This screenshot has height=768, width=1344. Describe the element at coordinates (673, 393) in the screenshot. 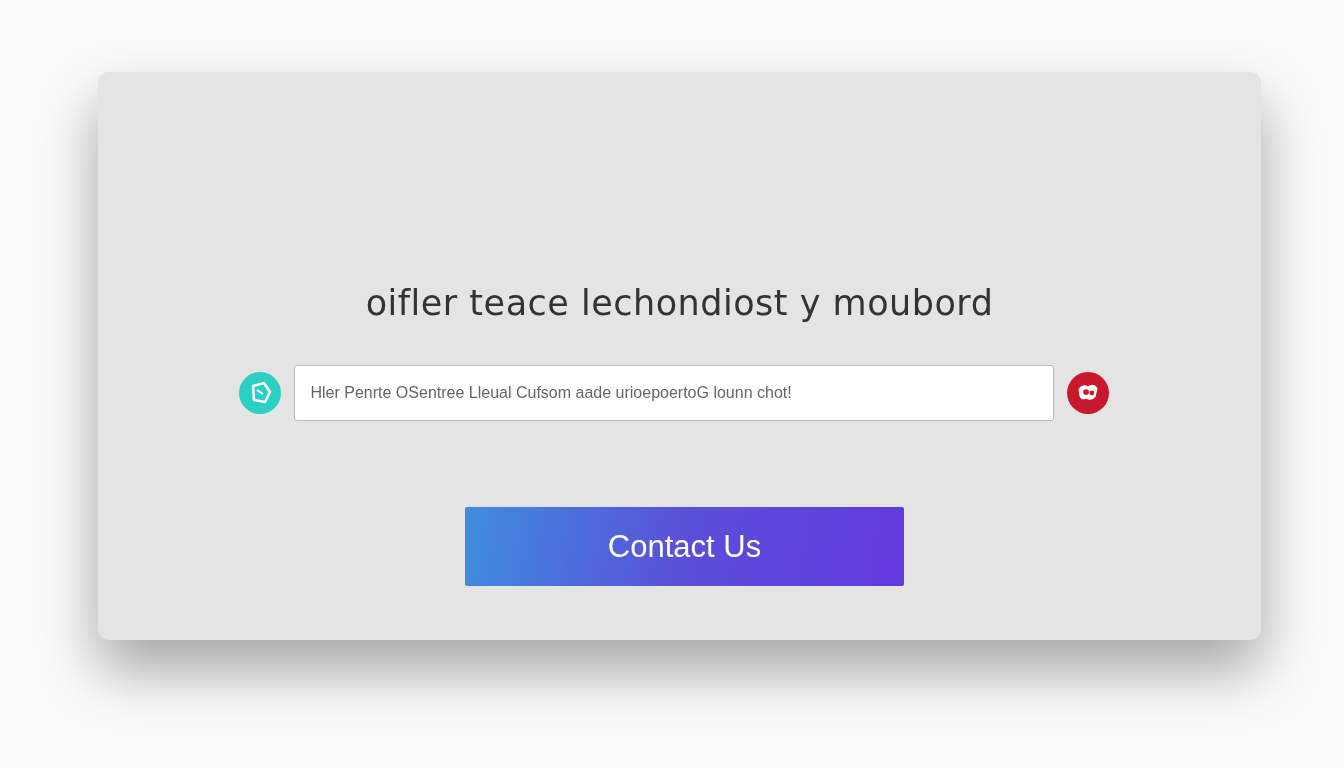

I see `message-field: Hler Penrte OSentree Lleual Cufsom aade urioepoertoG lounn chot!` at that location.